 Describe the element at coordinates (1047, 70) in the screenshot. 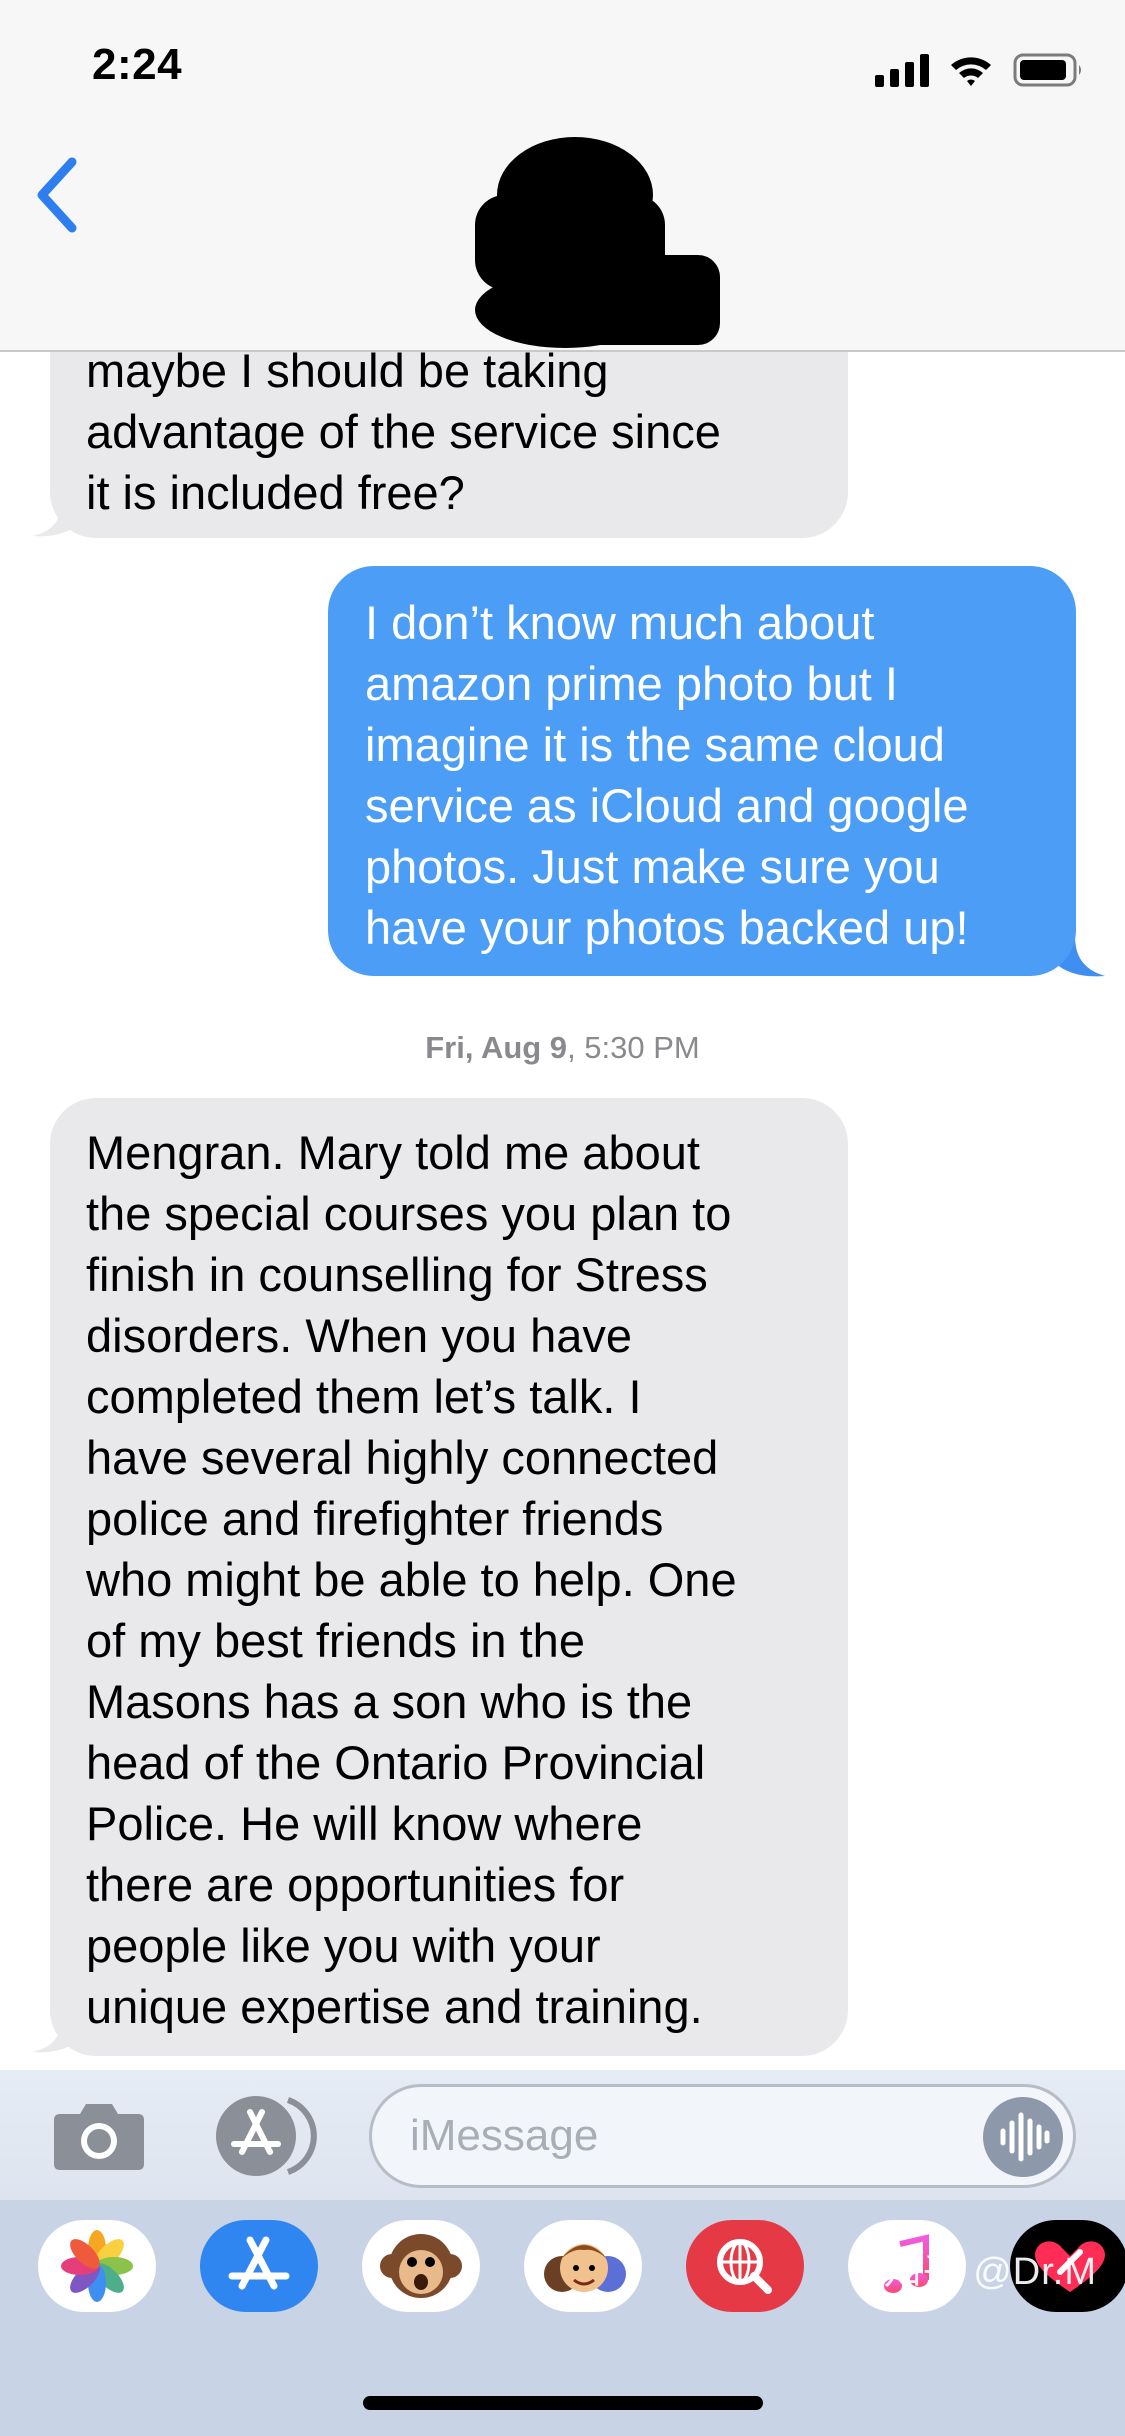

I see `battery-icon` at that location.